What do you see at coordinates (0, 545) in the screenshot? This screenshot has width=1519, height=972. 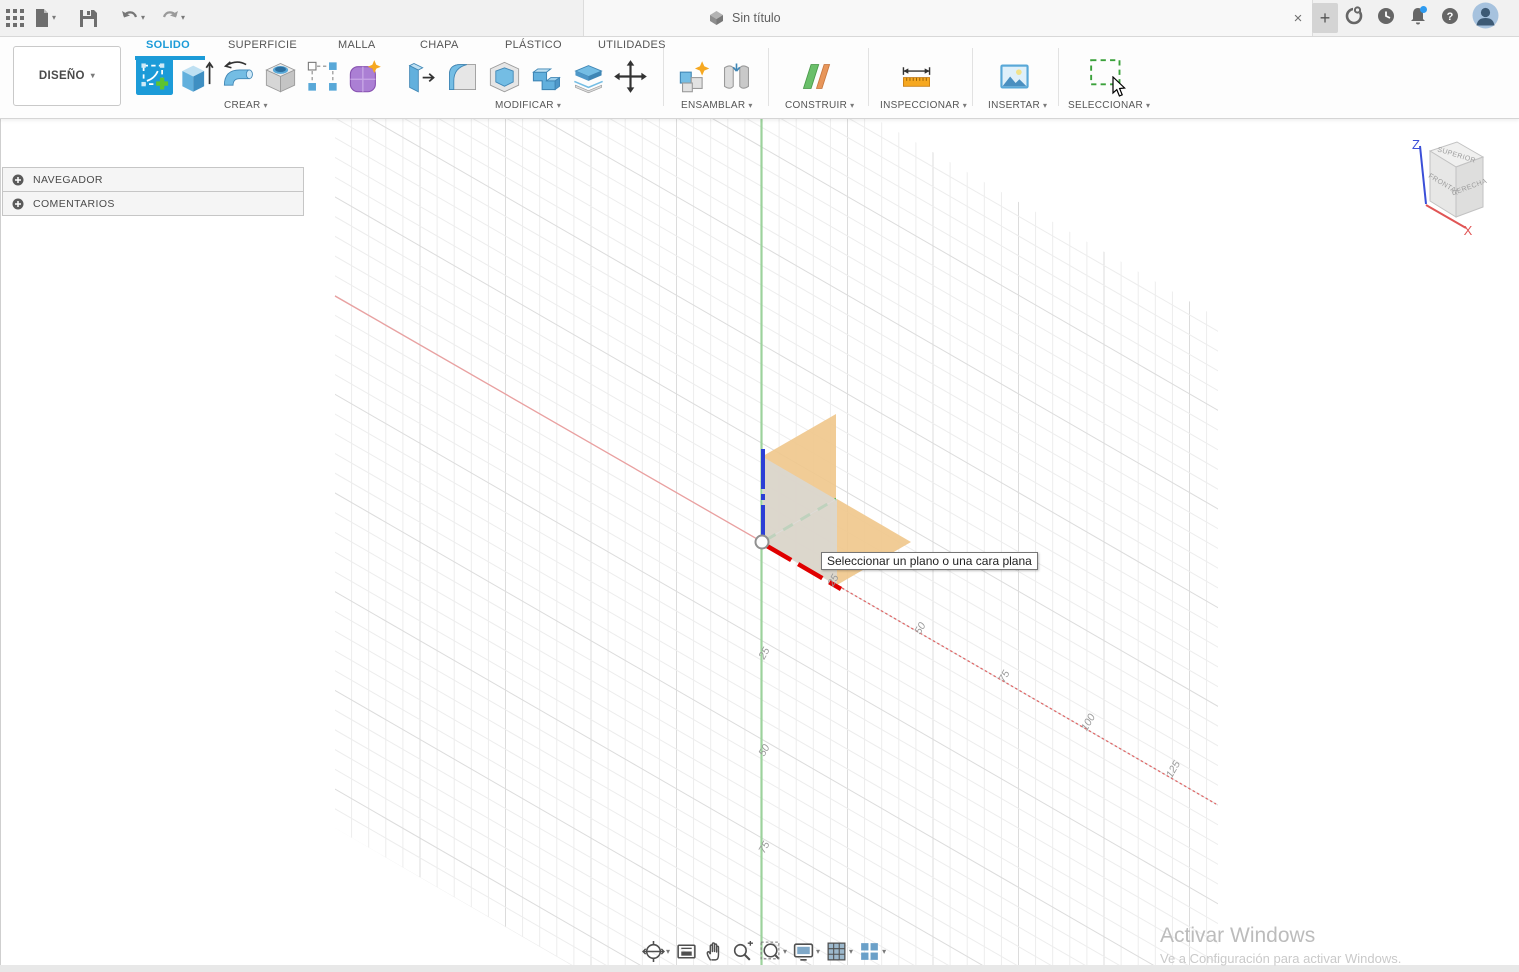 I see `canvas-border` at bounding box center [0, 545].